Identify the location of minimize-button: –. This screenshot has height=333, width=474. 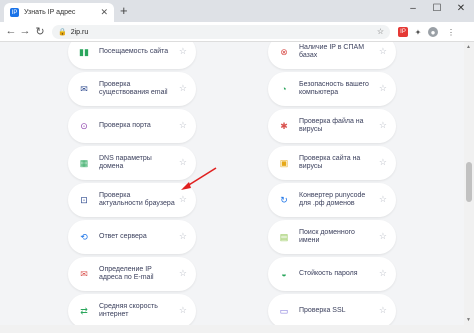
(413, 8).